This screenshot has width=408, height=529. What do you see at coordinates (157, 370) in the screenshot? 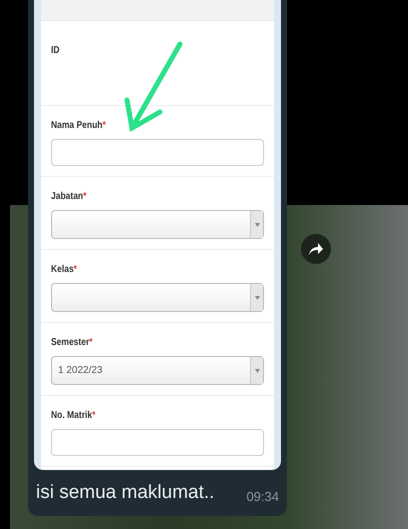
I see `dropdown-field: 1 2022/23` at bounding box center [157, 370].